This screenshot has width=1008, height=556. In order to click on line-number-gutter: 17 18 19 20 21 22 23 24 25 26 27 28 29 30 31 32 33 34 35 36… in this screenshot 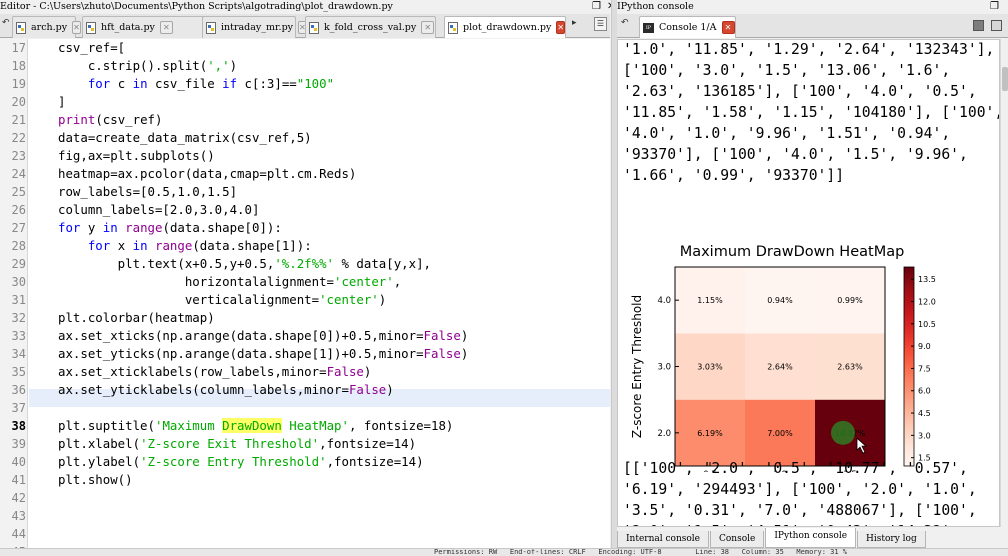, I will do `click(14, 297)`.